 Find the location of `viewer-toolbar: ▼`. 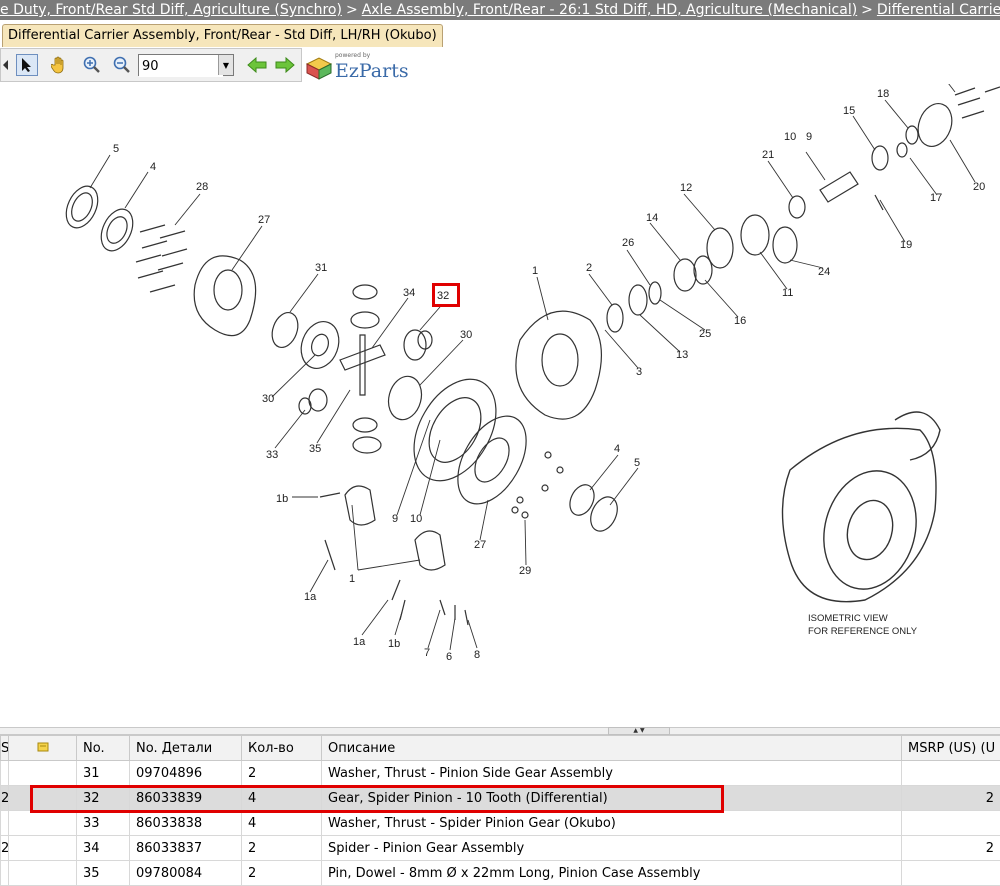

viewer-toolbar: ▼ is located at coordinates (151, 65).